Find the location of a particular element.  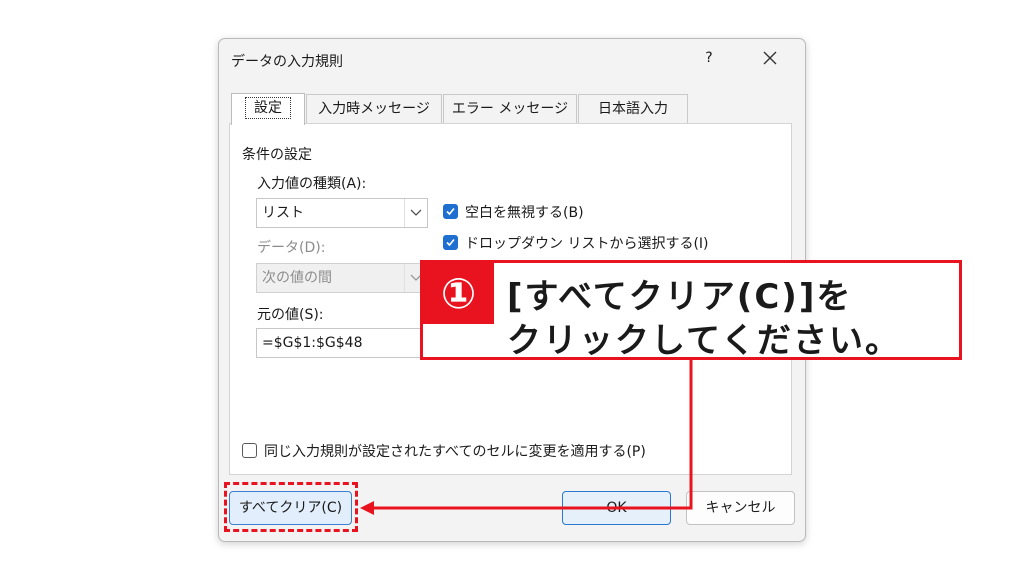

instruction-callout: ① [すべてクリア(C)]を クリックしてください。 is located at coordinates (691, 310).